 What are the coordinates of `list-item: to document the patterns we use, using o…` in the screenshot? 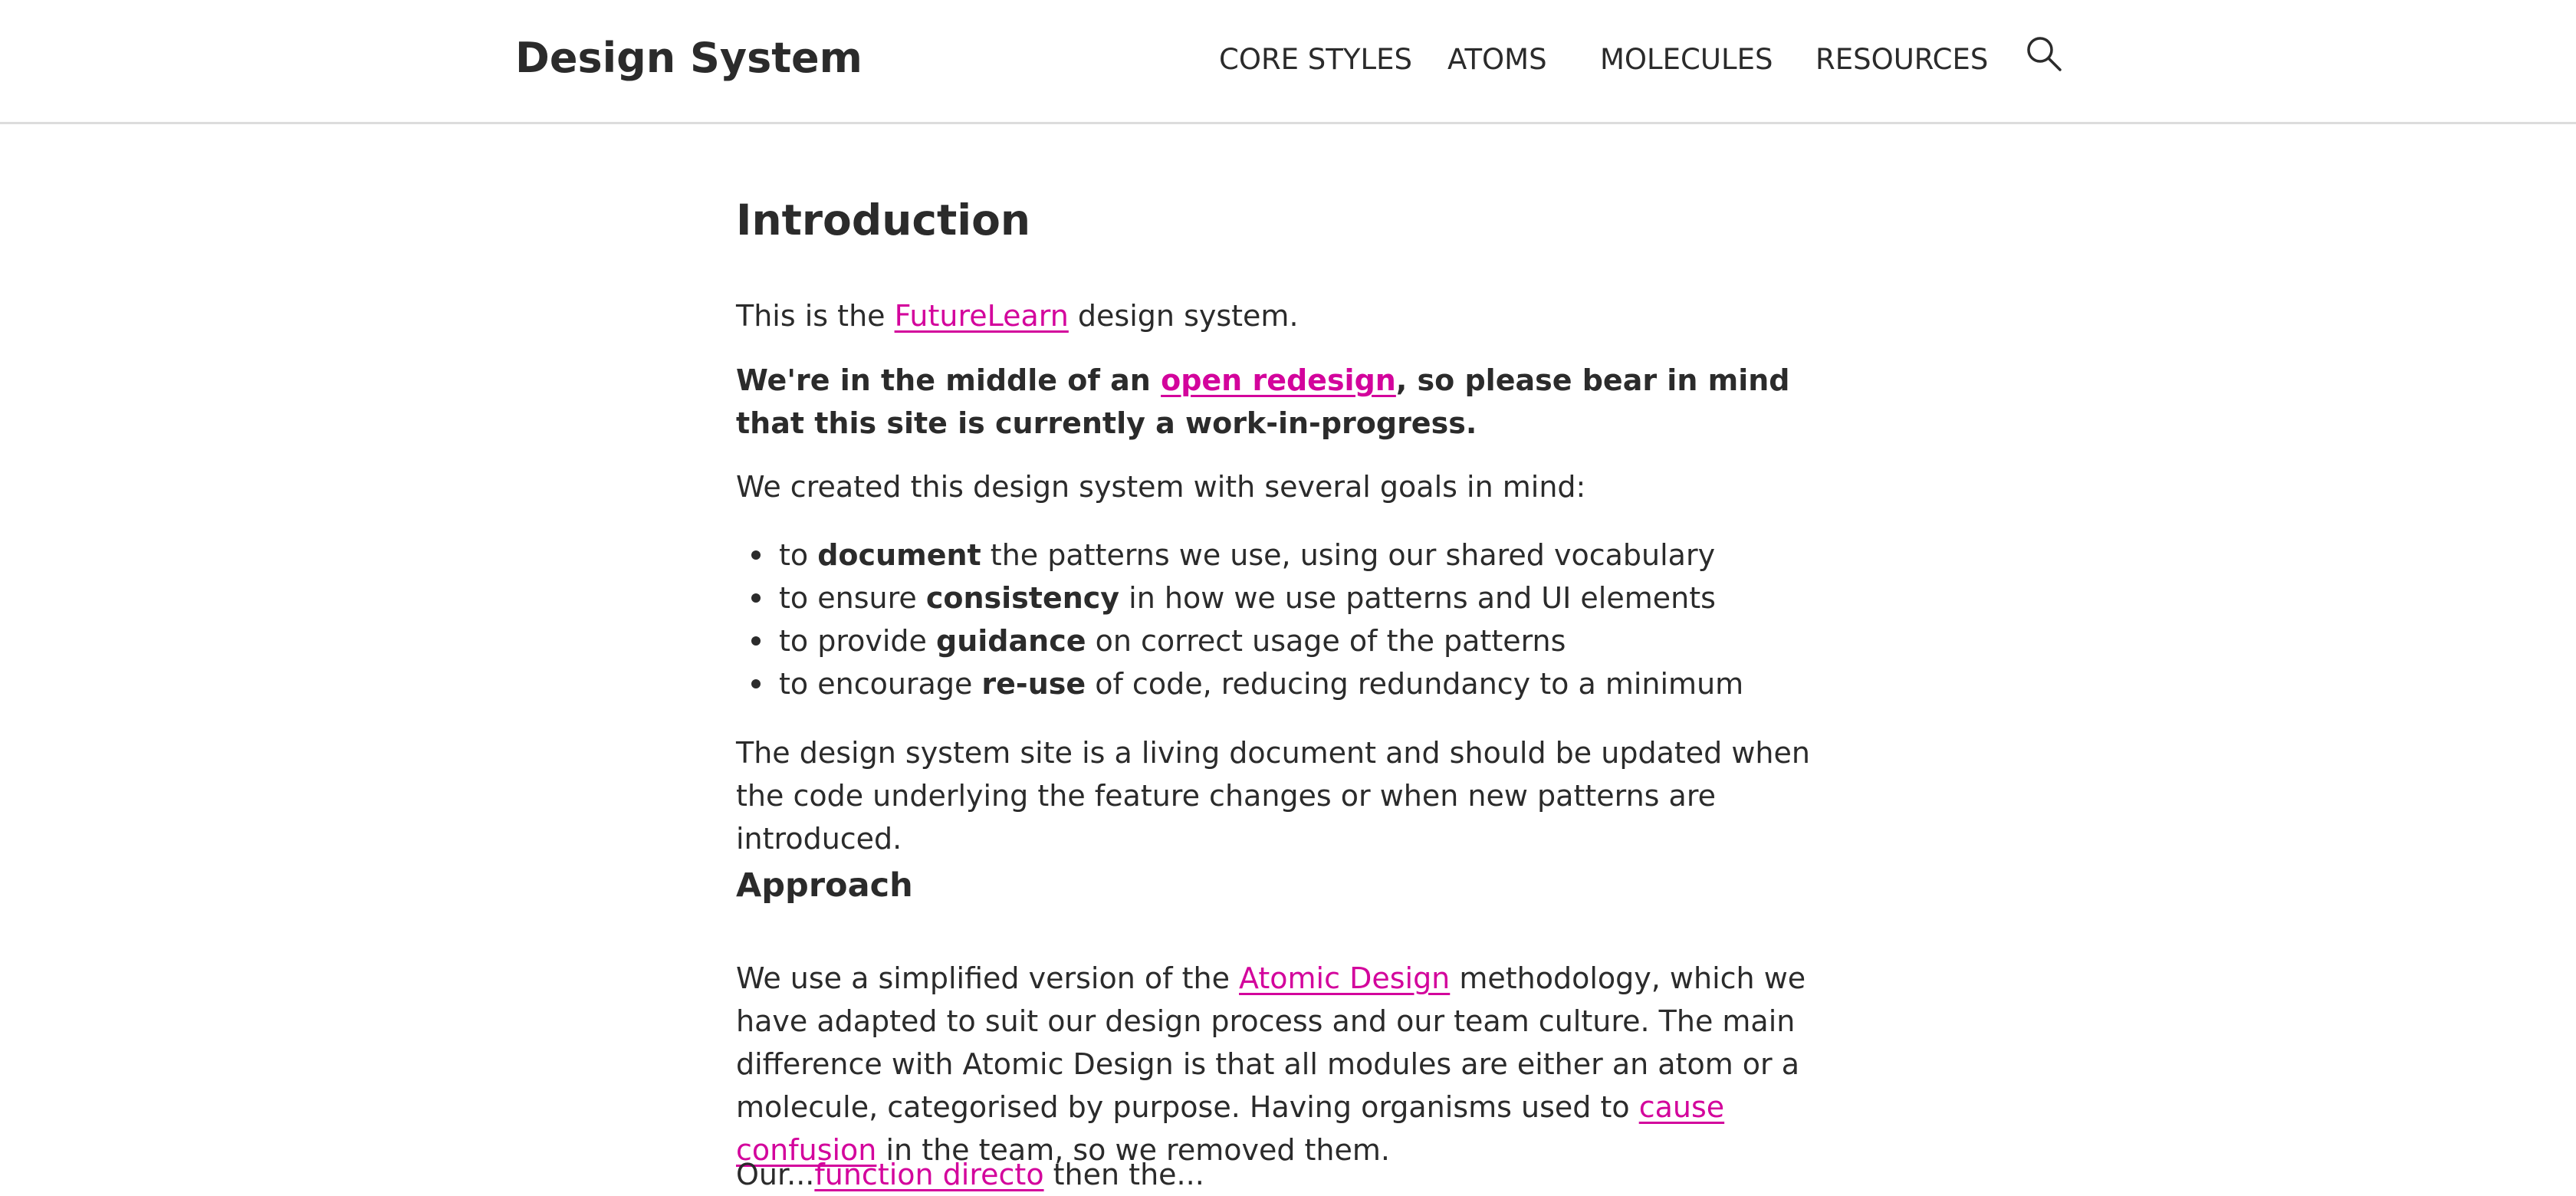 It's located at (1302, 555).